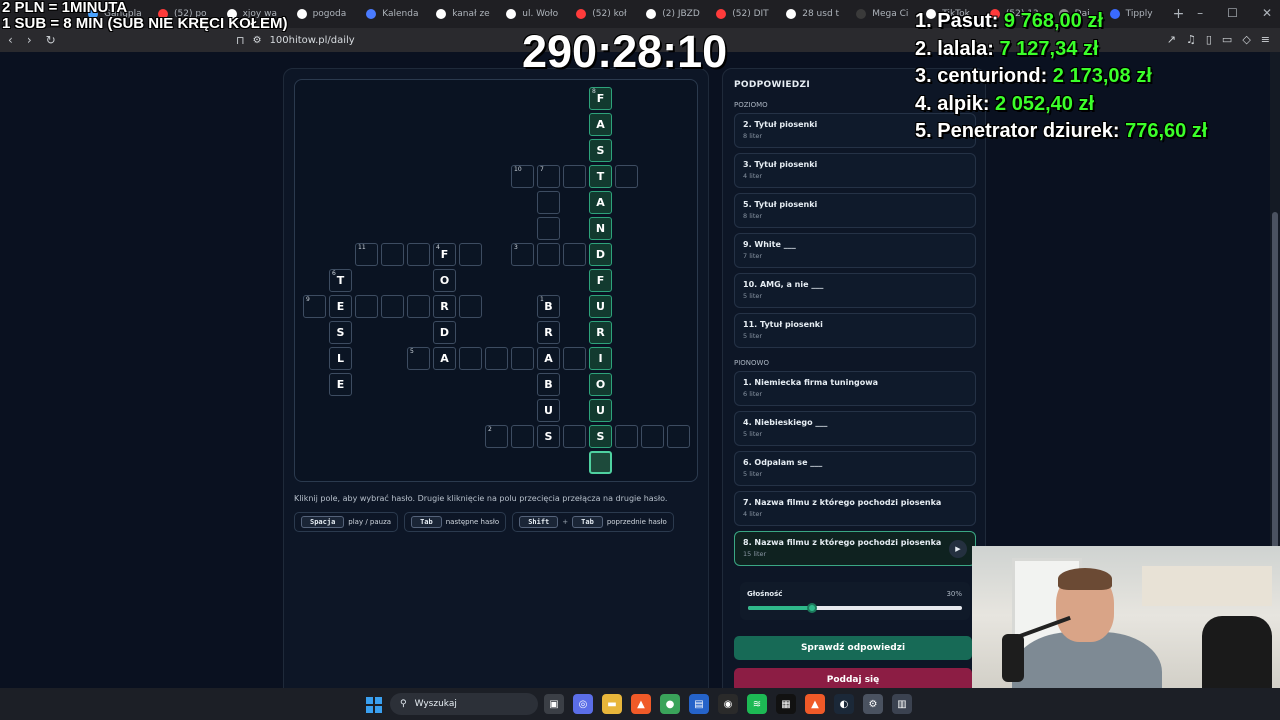 The image size is (1280, 720). What do you see at coordinates (554, 704) in the screenshot?
I see `task-view-icon: ▣` at bounding box center [554, 704].